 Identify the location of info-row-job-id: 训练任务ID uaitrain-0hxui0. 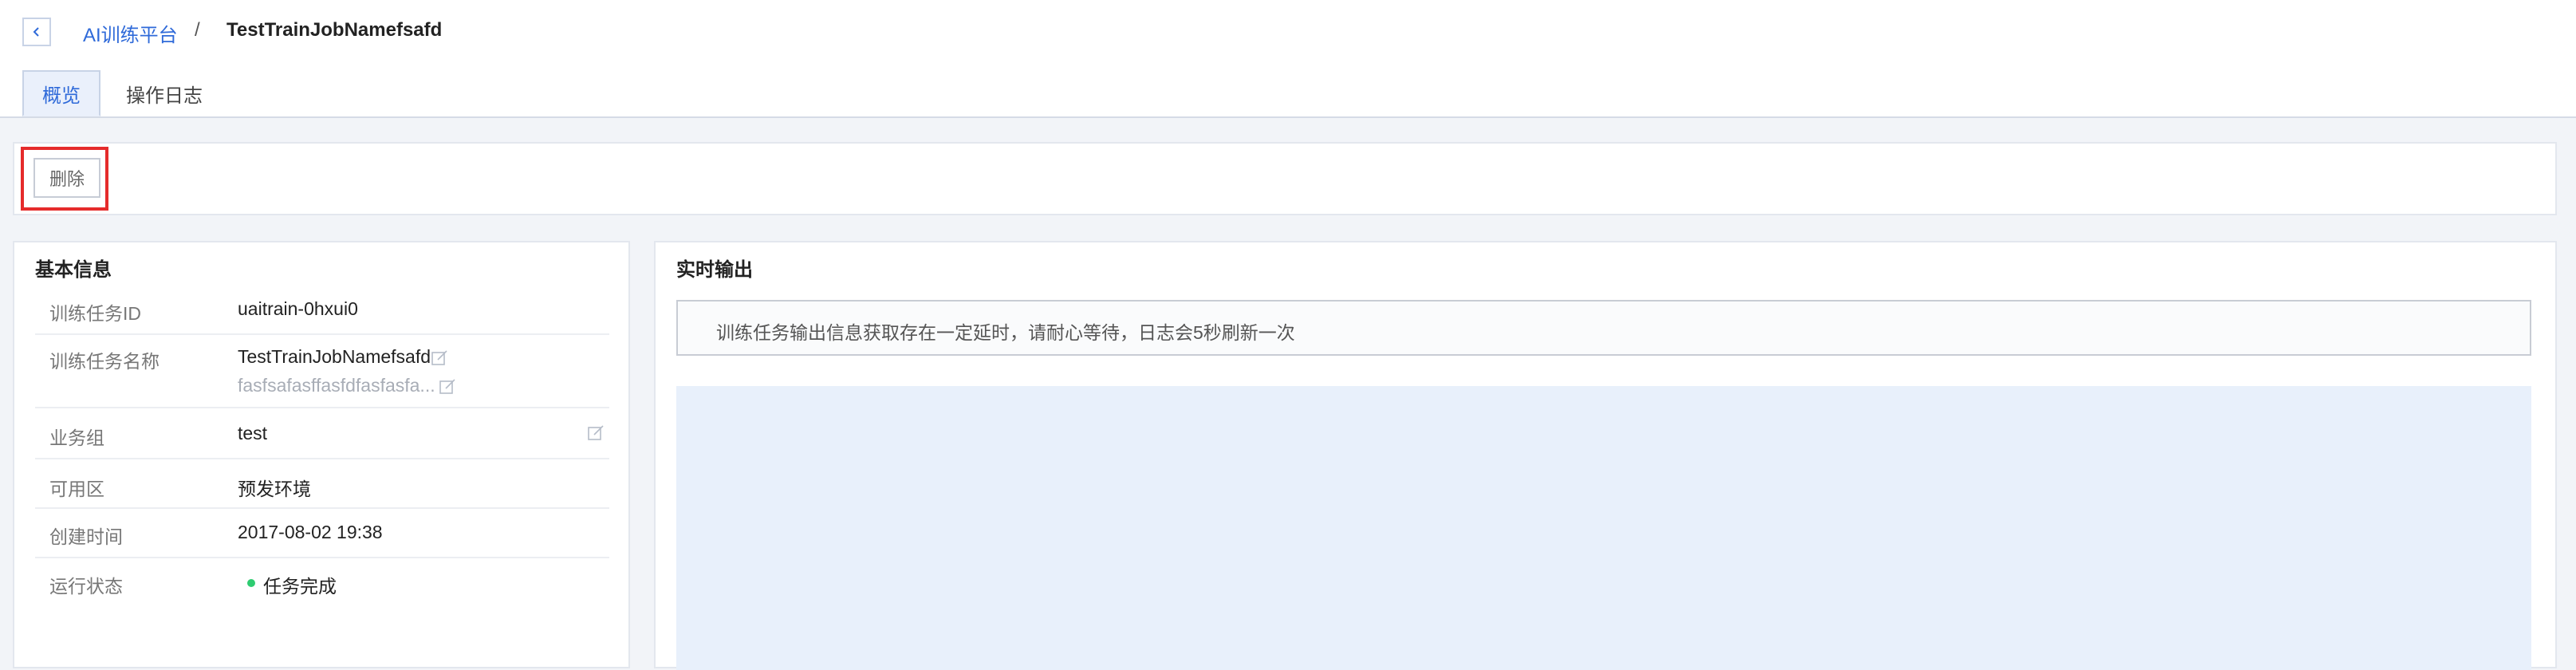
(322, 311).